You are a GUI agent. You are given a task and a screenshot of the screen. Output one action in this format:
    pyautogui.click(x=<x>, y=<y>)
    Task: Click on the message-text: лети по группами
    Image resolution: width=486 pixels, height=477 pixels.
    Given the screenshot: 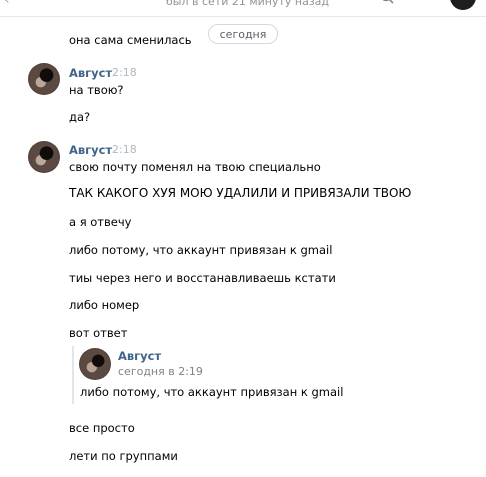 What is the action you would take?
    pyautogui.click(x=123, y=456)
    